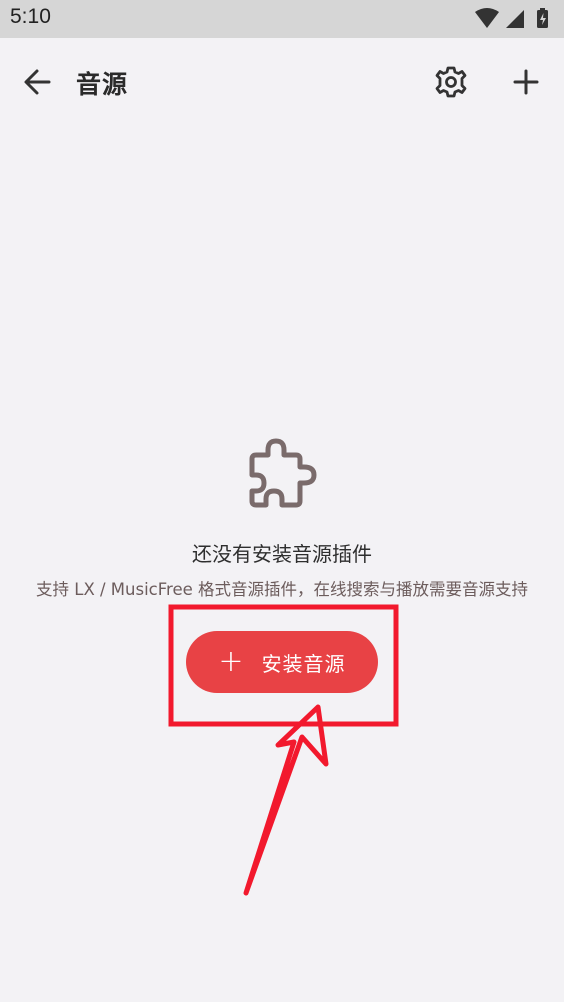 Image resolution: width=564 pixels, height=1002 pixels. I want to click on status-bar: 5:10, so click(282, 19).